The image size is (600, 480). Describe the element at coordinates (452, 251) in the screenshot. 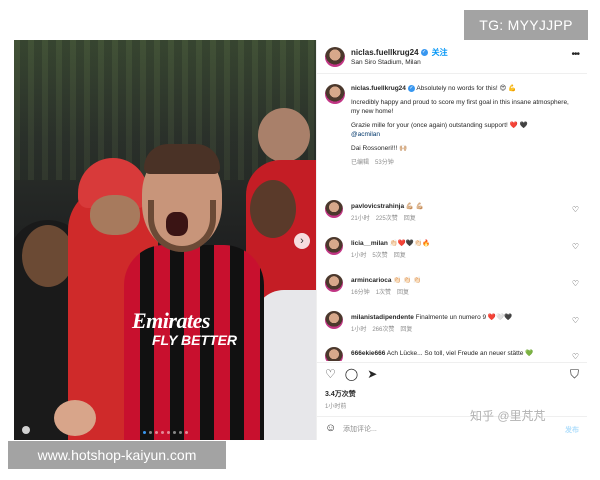

I see `list-item: licia__milan 👏🏻❤️🖤👏🏻🔥 1小时 5次赞 回复 ♡` at that location.